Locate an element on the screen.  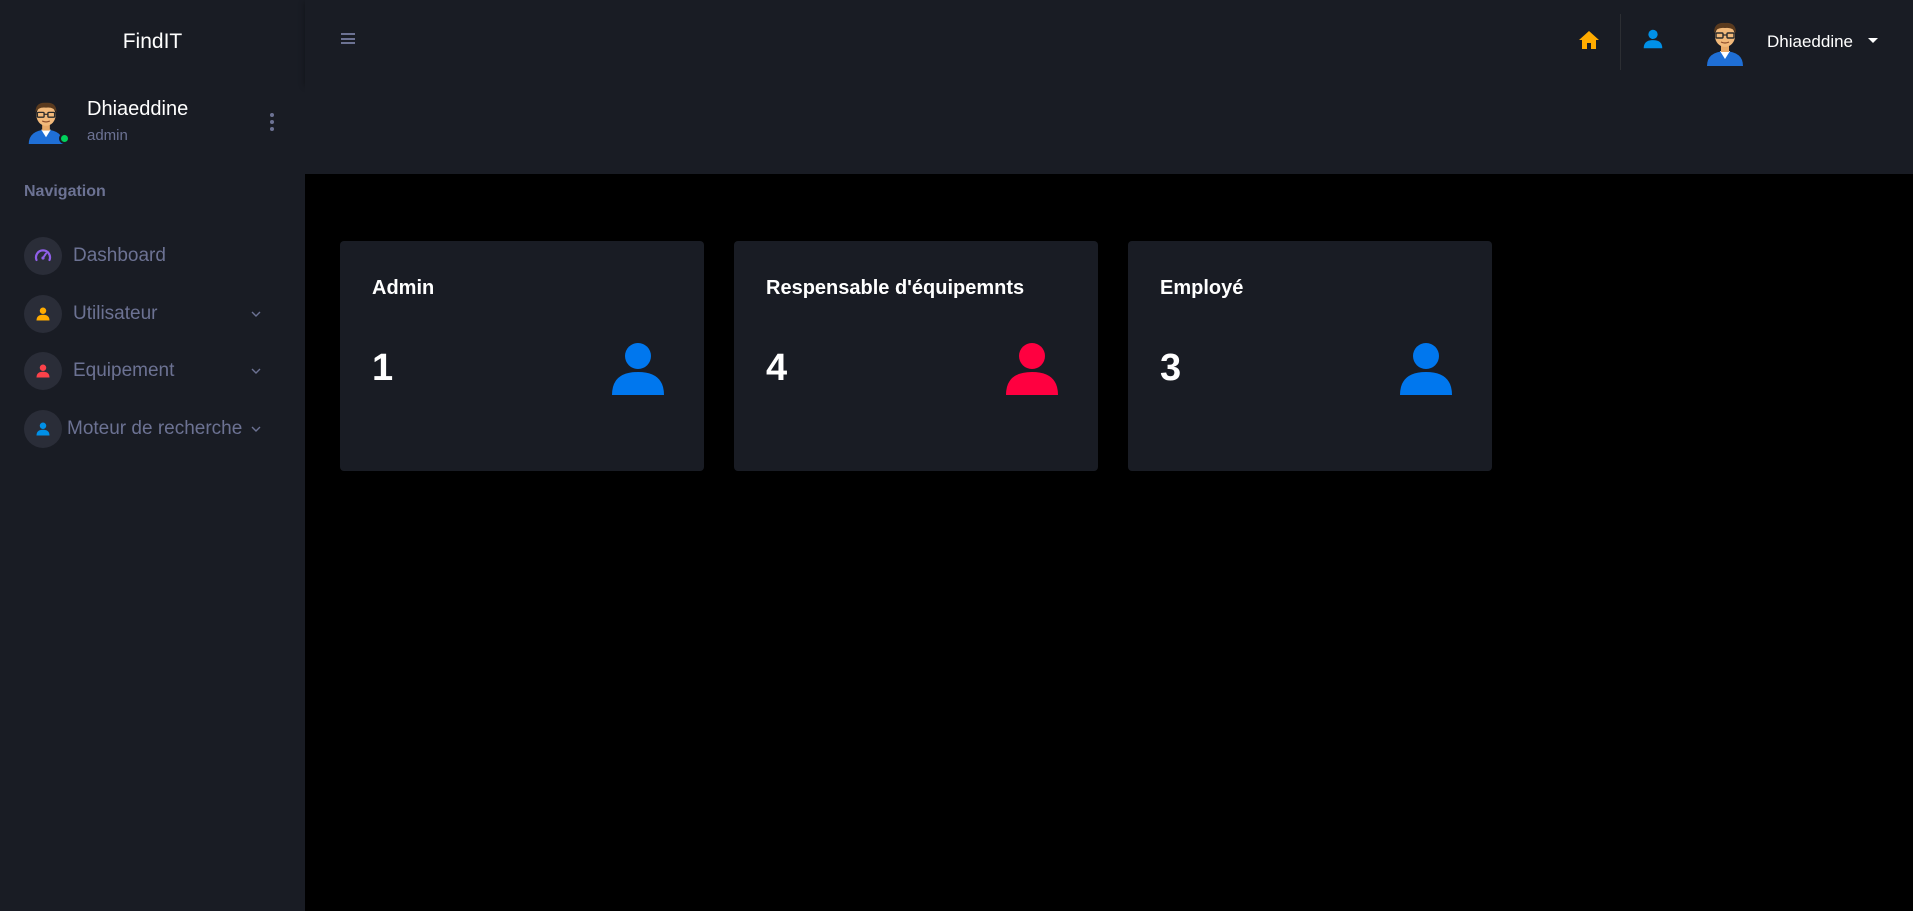
online-status-dot is located at coordinates (64, 138).